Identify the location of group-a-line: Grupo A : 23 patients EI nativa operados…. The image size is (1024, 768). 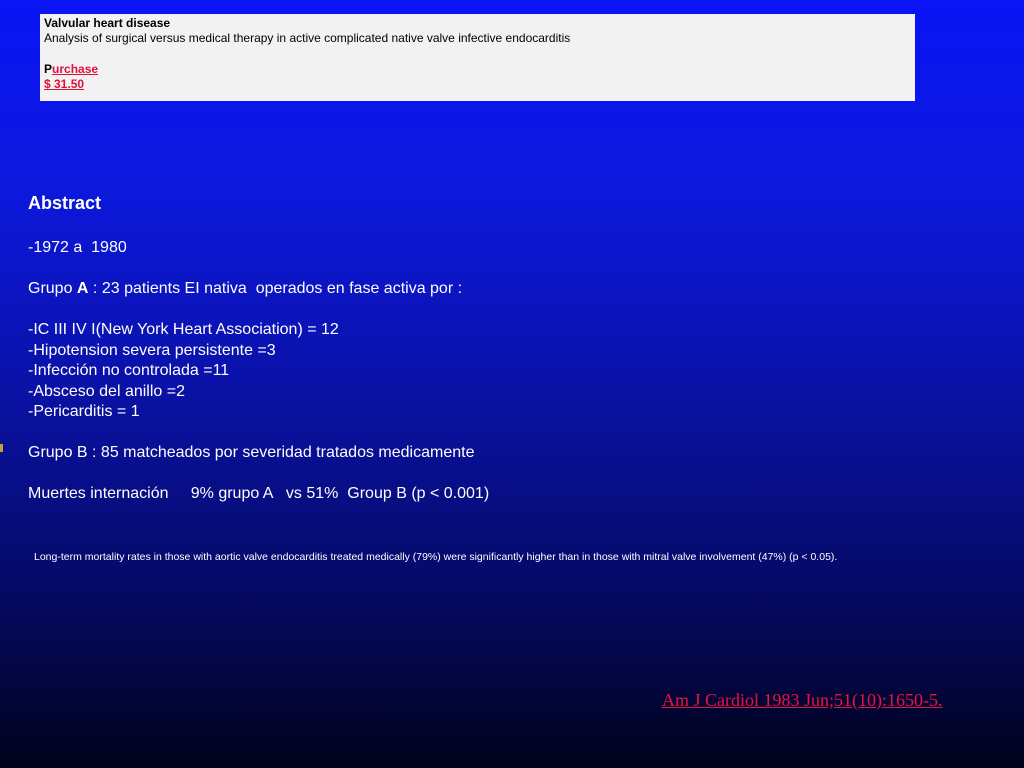
(258, 289).